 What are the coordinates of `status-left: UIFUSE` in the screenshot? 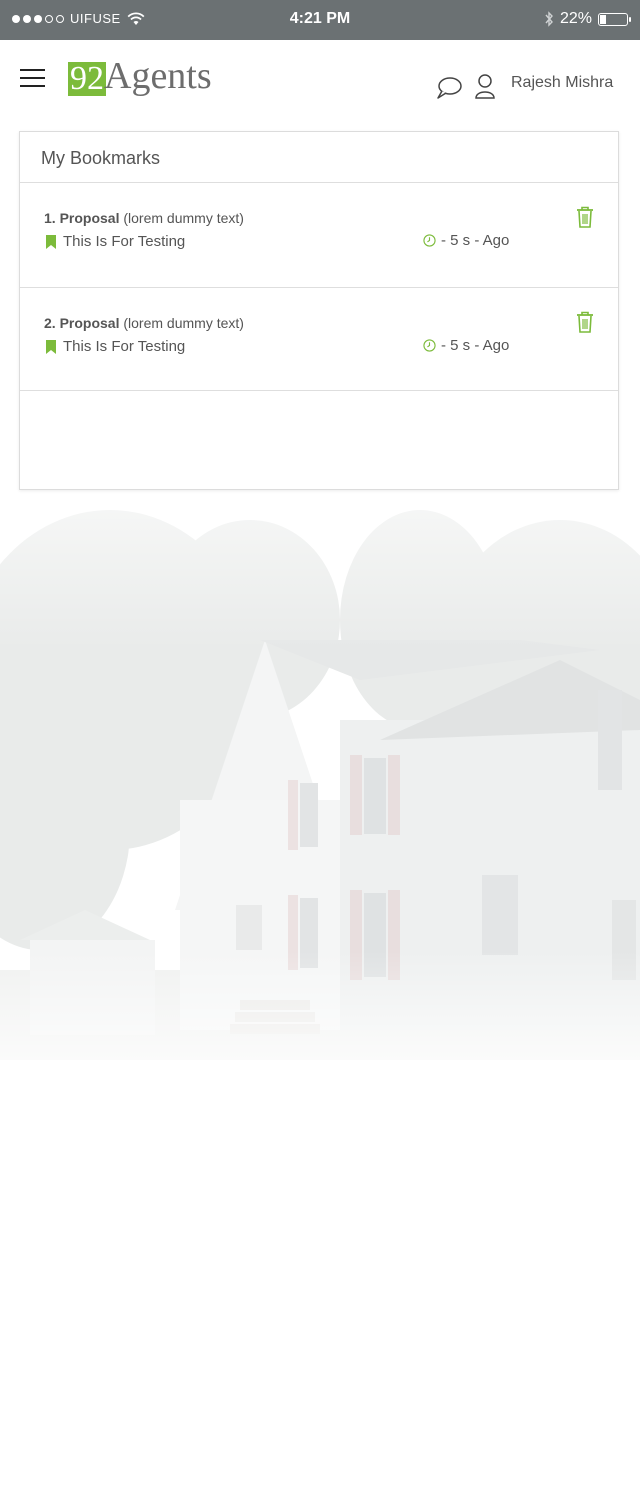 It's located at (78, 18).